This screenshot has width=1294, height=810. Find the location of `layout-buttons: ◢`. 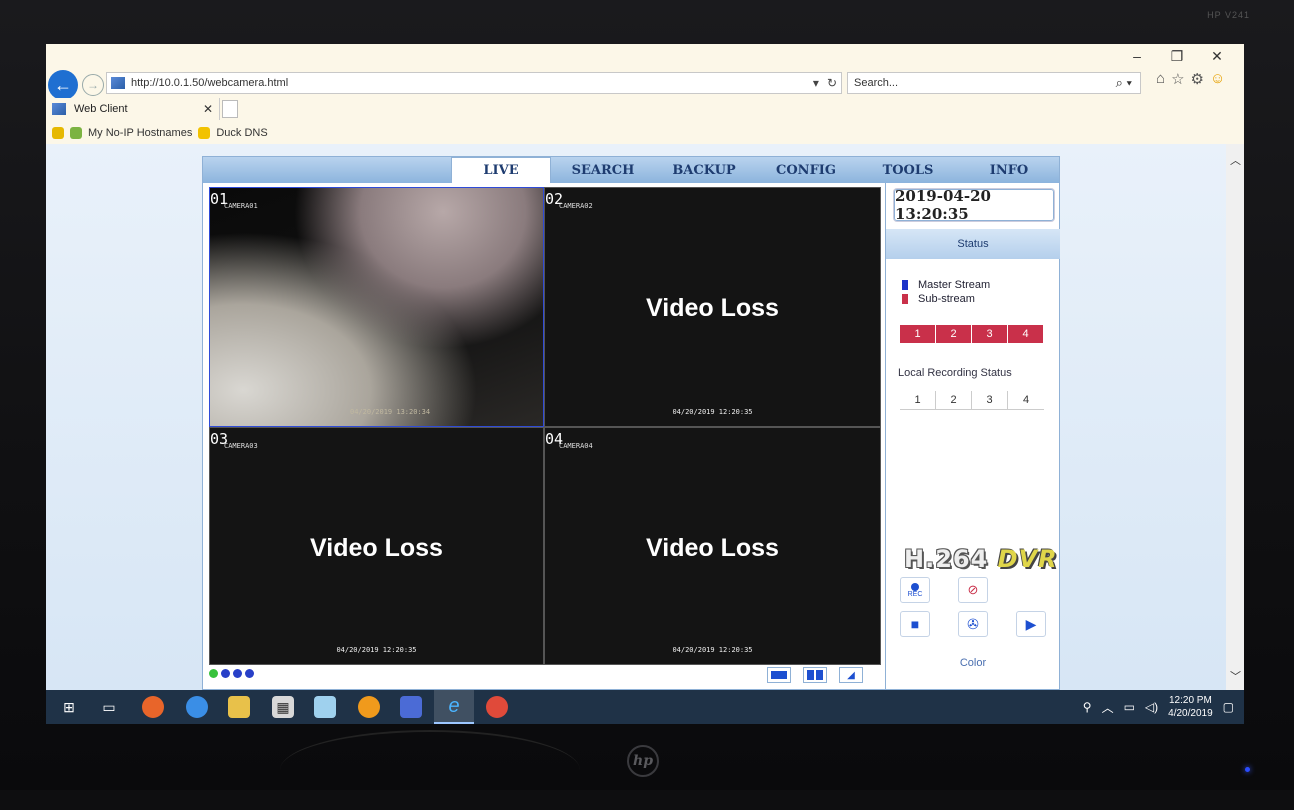

layout-buttons: ◢ is located at coordinates (815, 675).